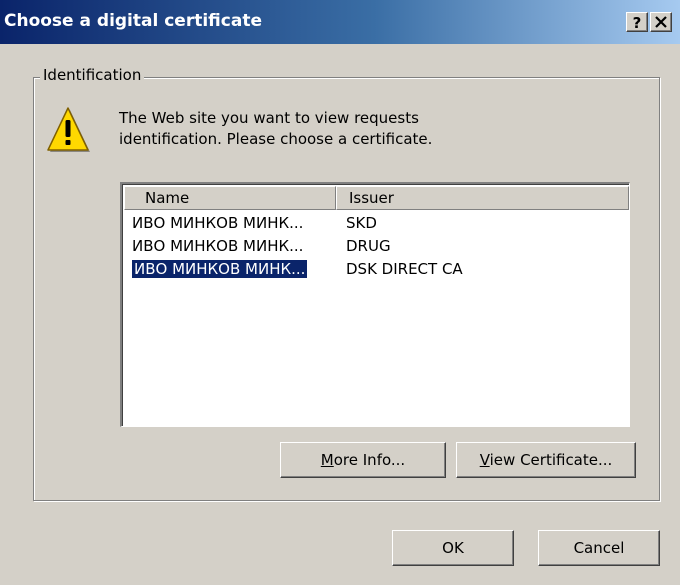  I want to click on list-header: Name Issuer, so click(376, 198).